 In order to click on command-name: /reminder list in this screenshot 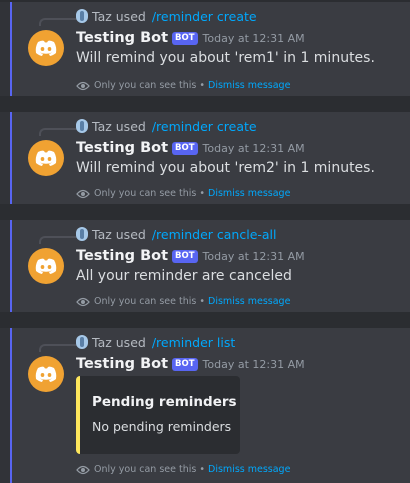, I will do `click(193, 342)`.